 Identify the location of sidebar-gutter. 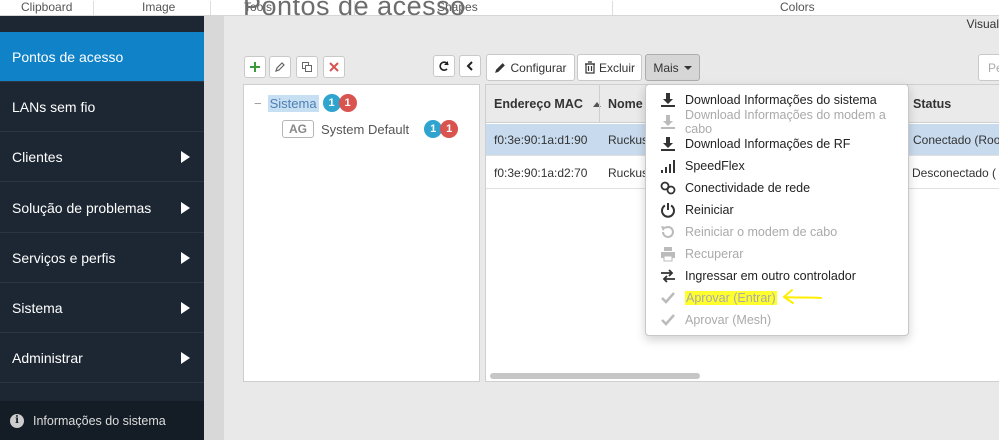
(214, 228).